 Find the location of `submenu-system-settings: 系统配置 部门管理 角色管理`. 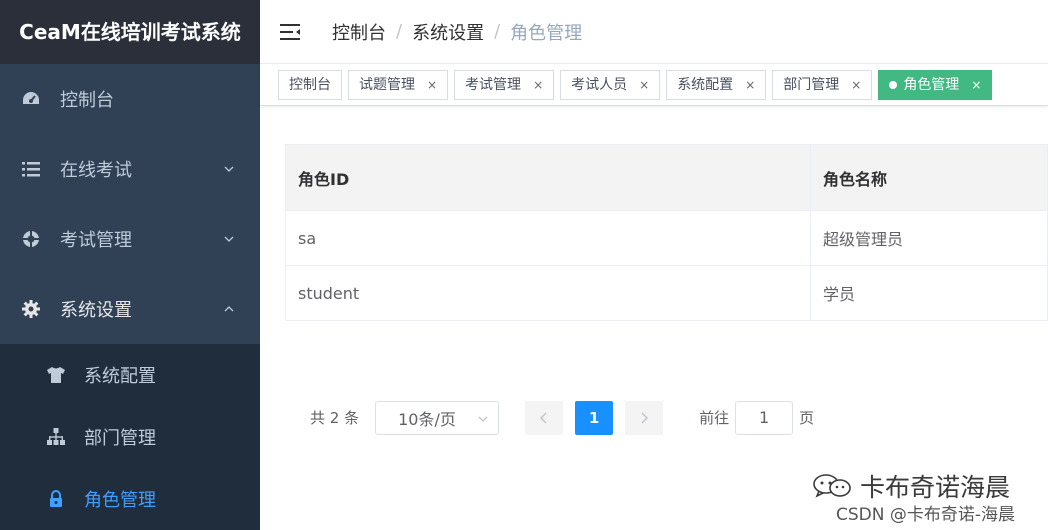

submenu-system-settings: 系统配置 部门管理 角色管理 is located at coordinates (130, 437).